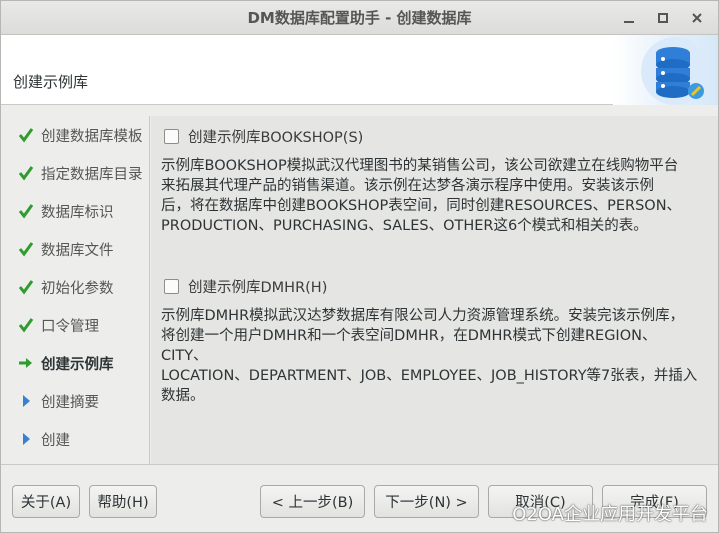 The image size is (719, 533). Describe the element at coordinates (275, 136) in the screenshot. I see `bookshop-label: 创建示例库BOOKSHOP(S)` at that location.